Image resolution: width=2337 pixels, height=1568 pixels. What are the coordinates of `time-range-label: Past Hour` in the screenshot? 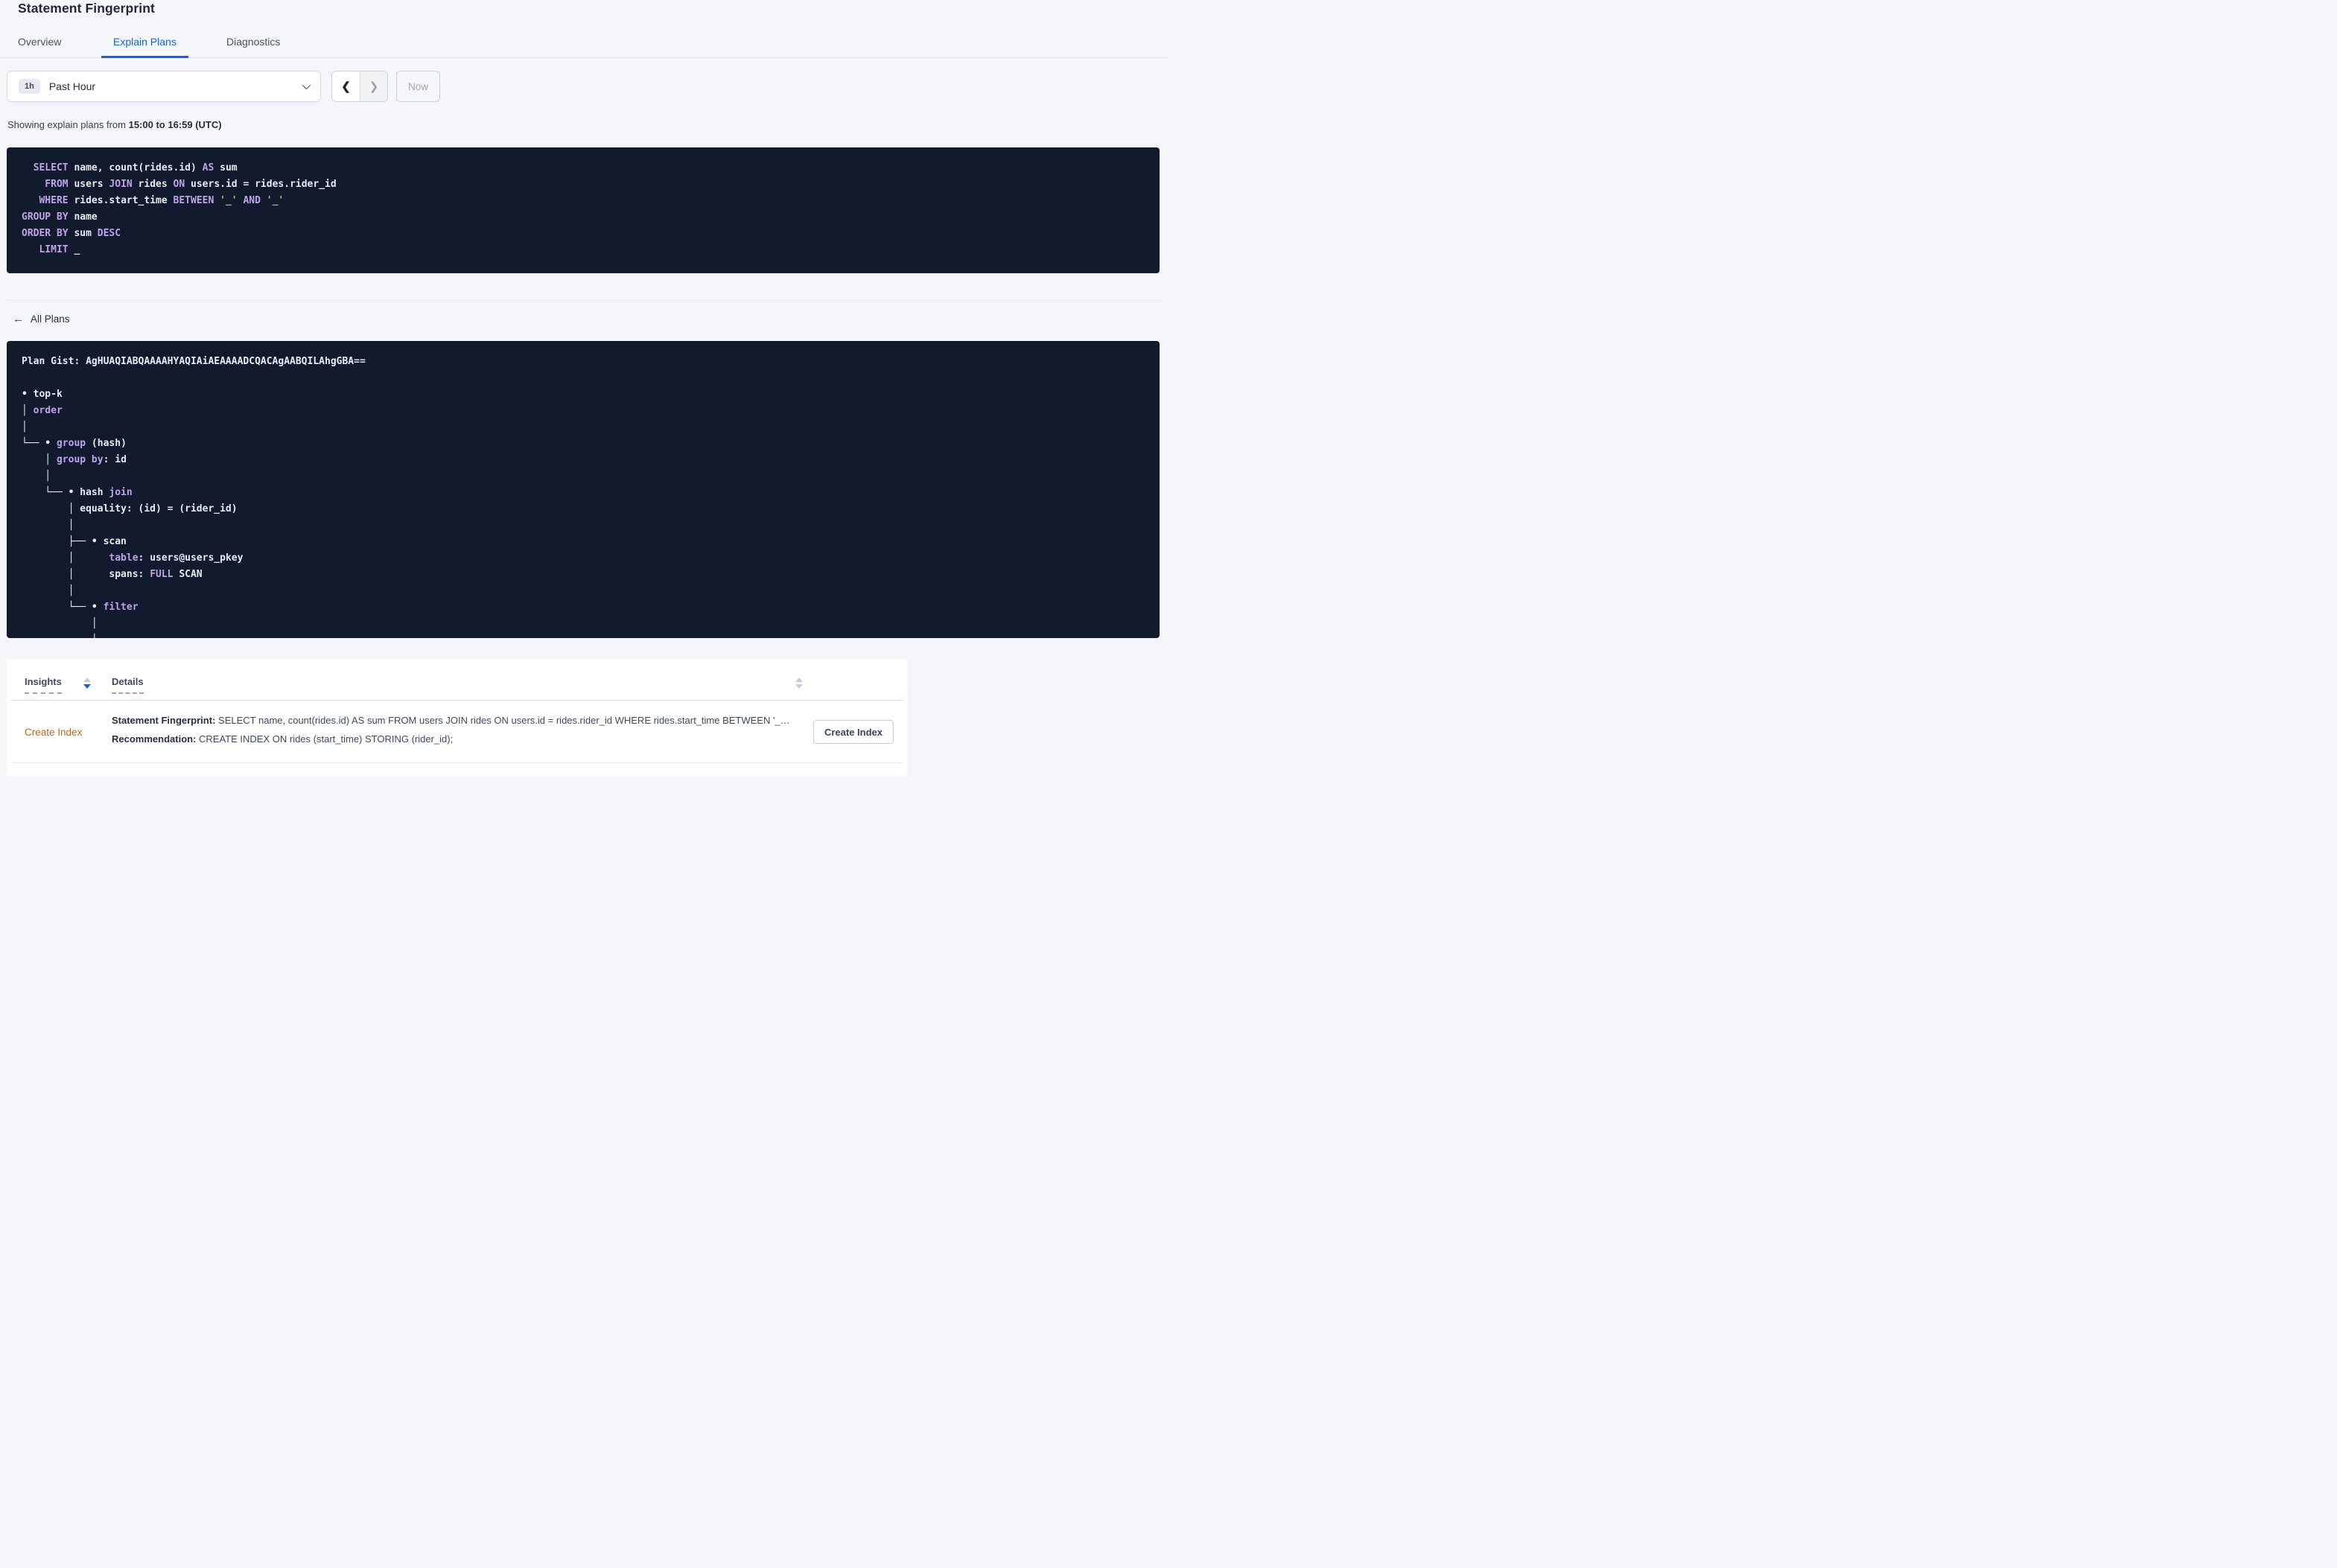 It's located at (72, 86).